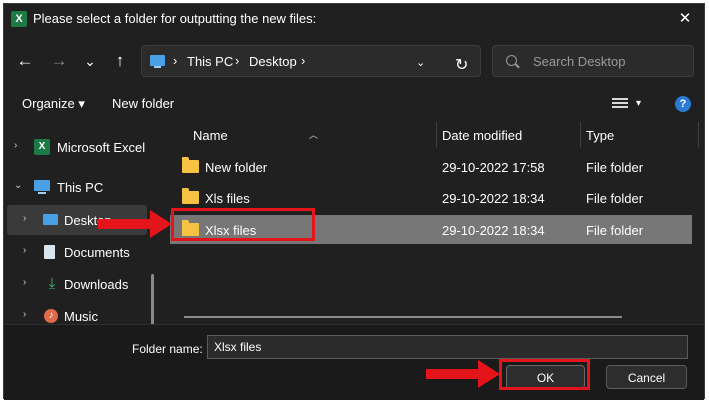  I want to click on up-arrow-icon: ↑, so click(120, 61).